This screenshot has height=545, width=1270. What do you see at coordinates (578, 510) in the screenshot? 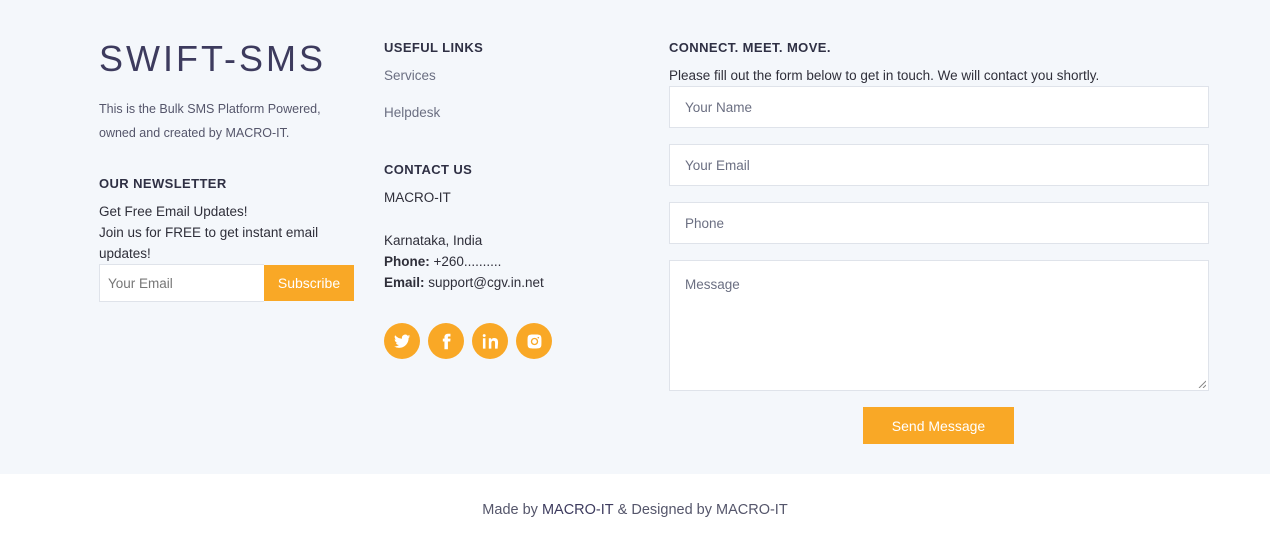
I see `made-by-link: MACRO-IT` at bounding box center [578, 510].